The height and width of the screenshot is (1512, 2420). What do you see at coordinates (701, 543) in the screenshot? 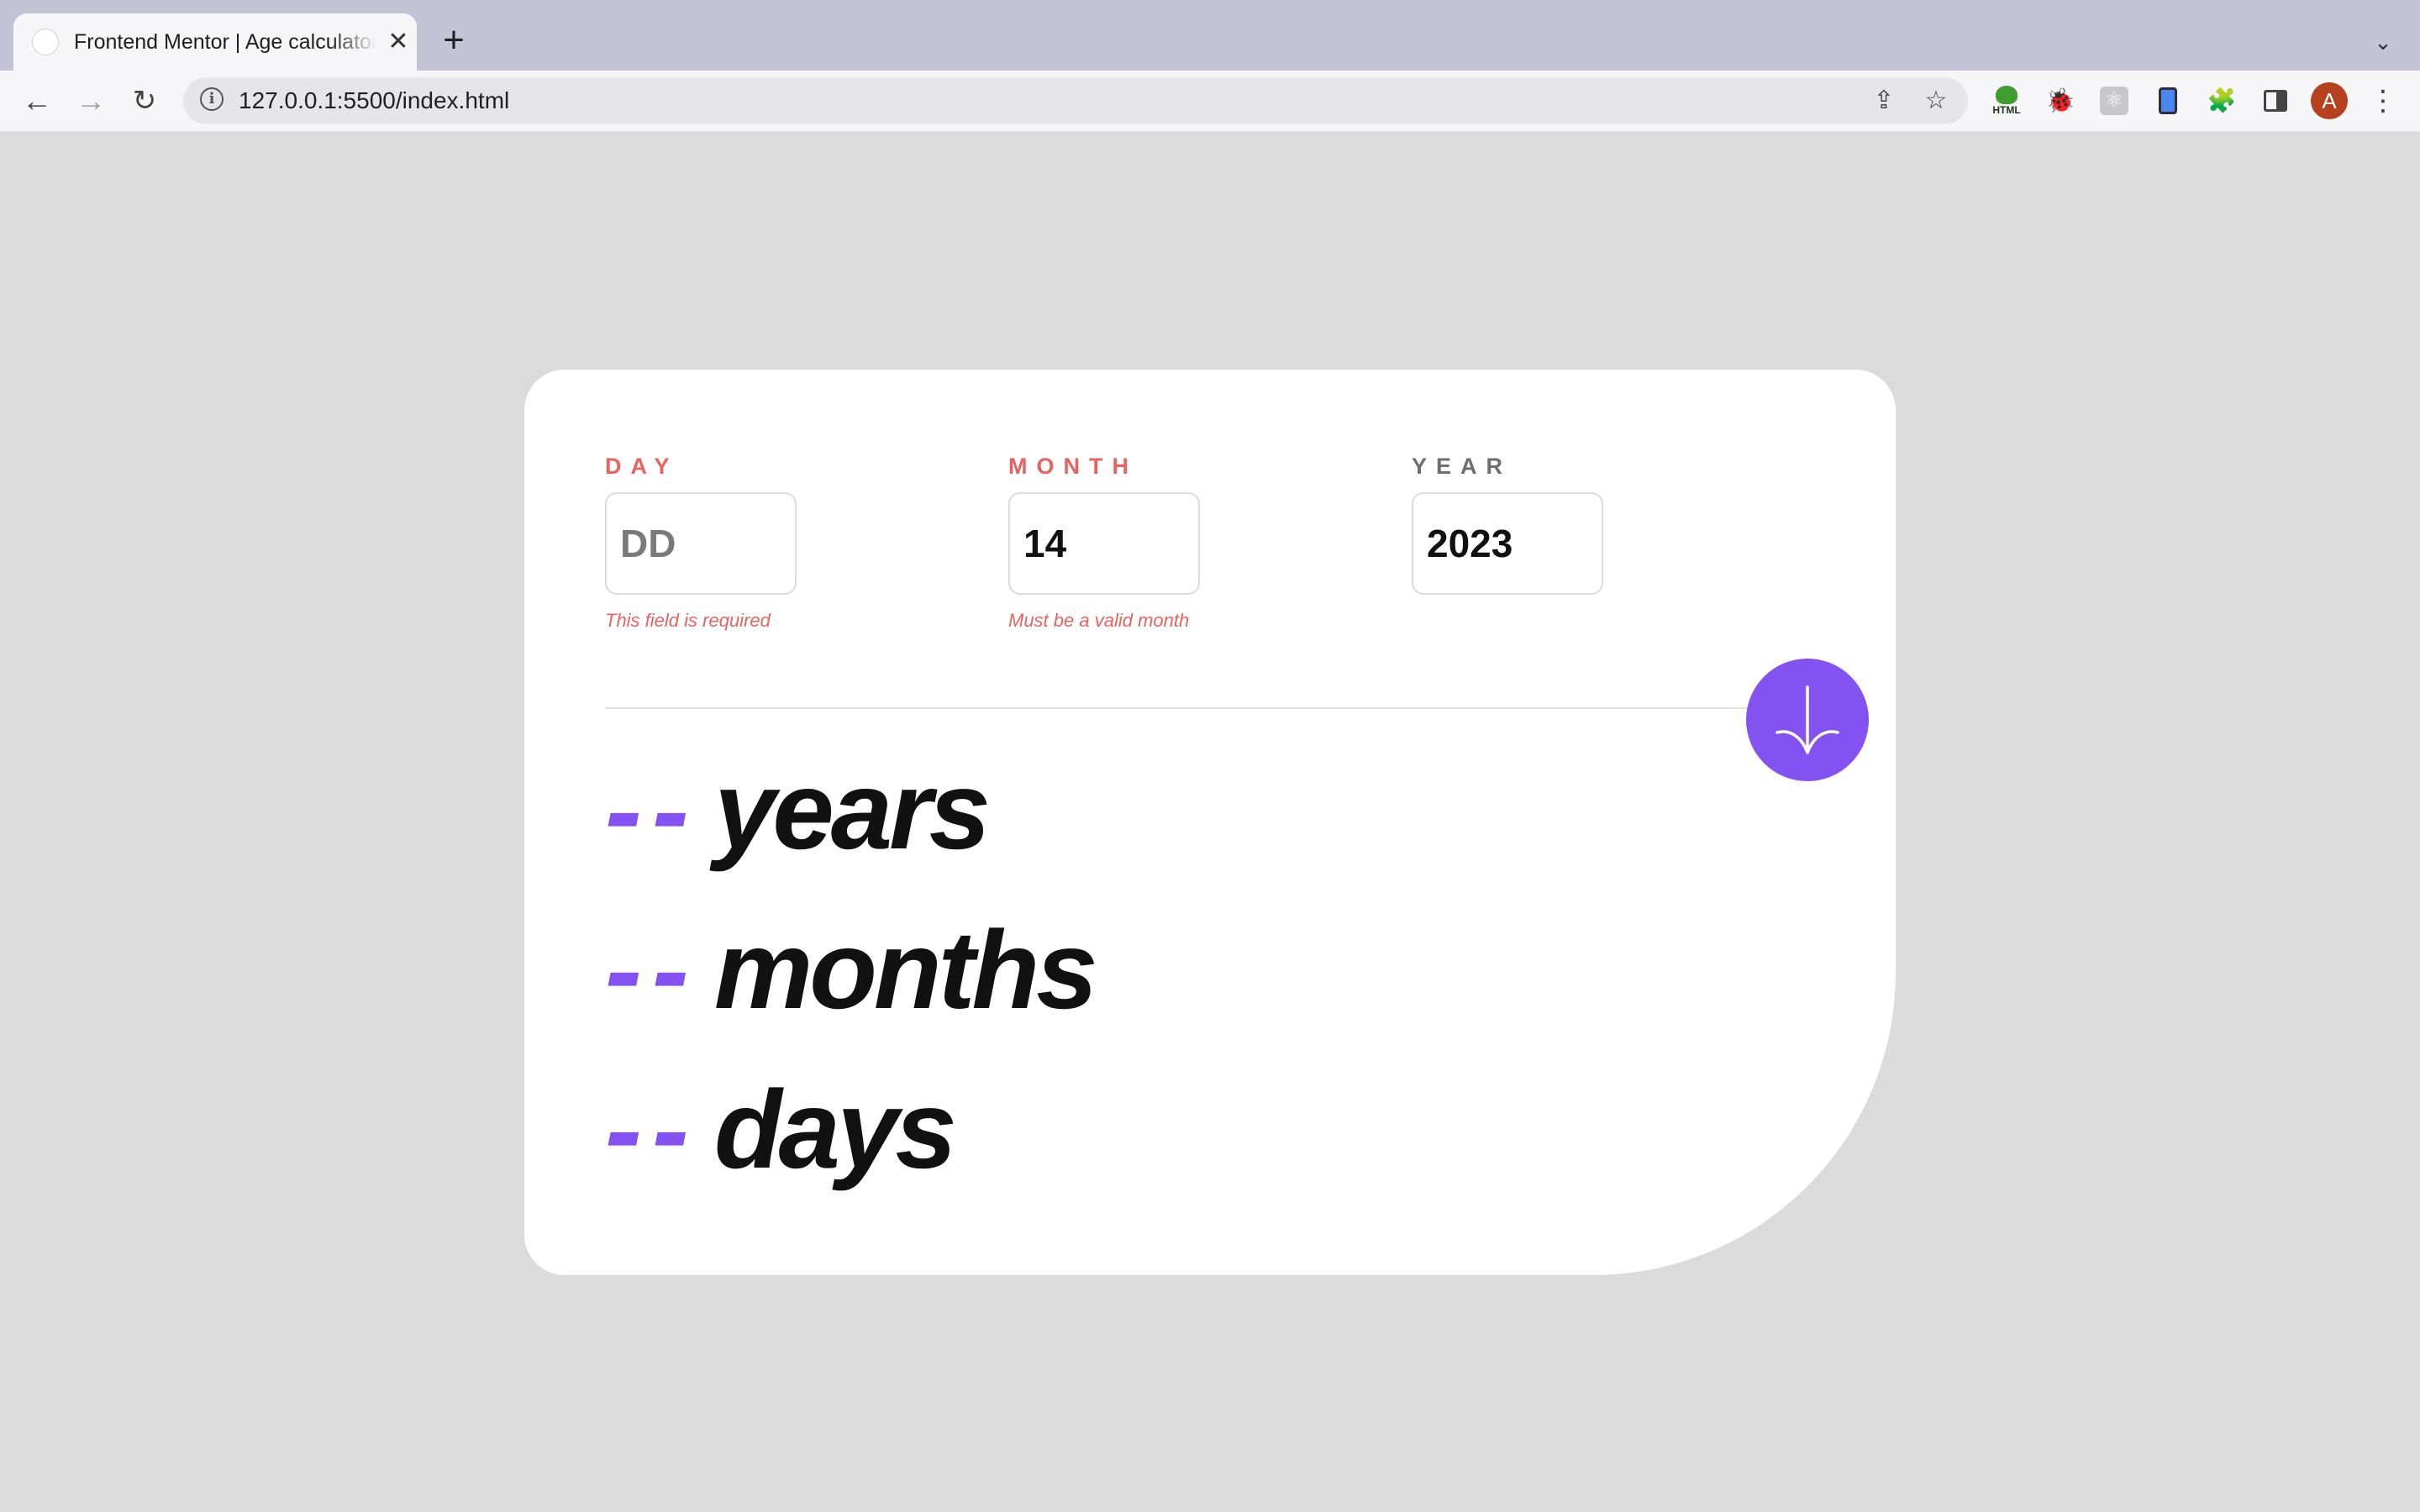
I see `day-input` at bounding box center [701, 543].